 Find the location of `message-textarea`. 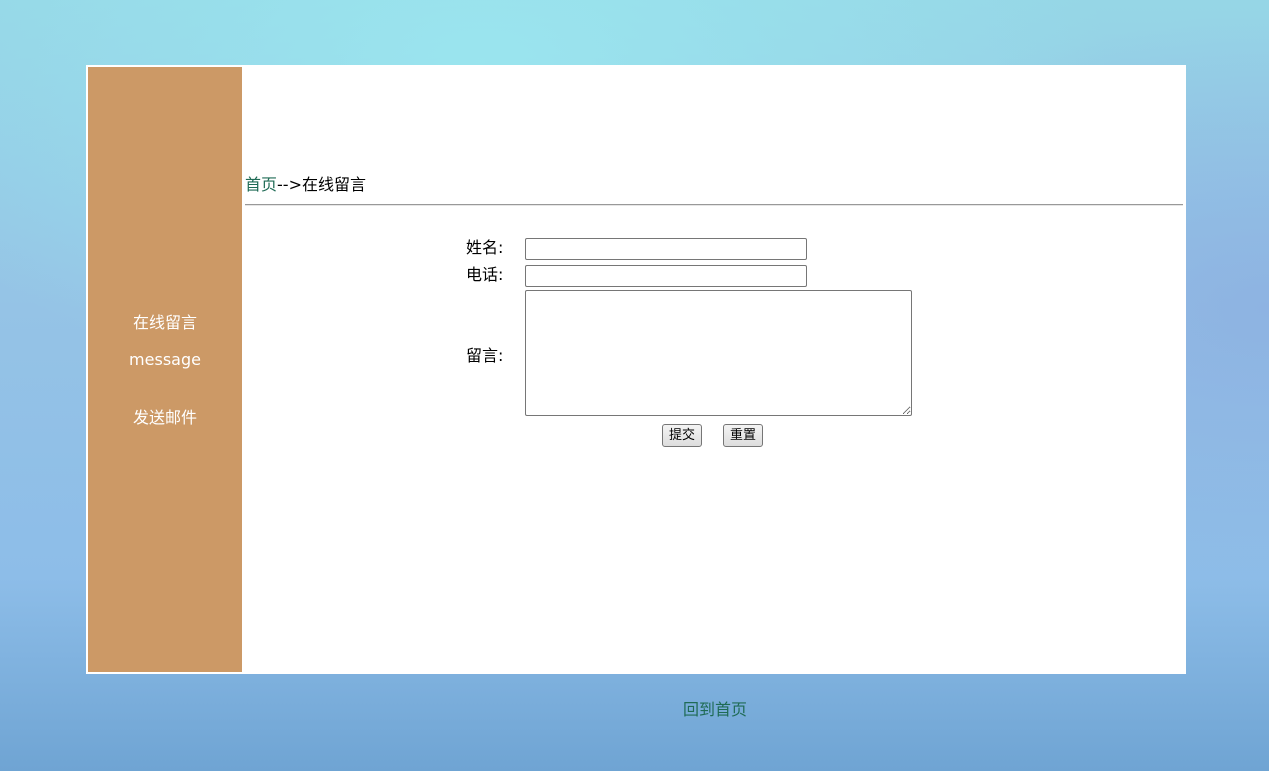

message-textarea is located at coordinates (718, 353).